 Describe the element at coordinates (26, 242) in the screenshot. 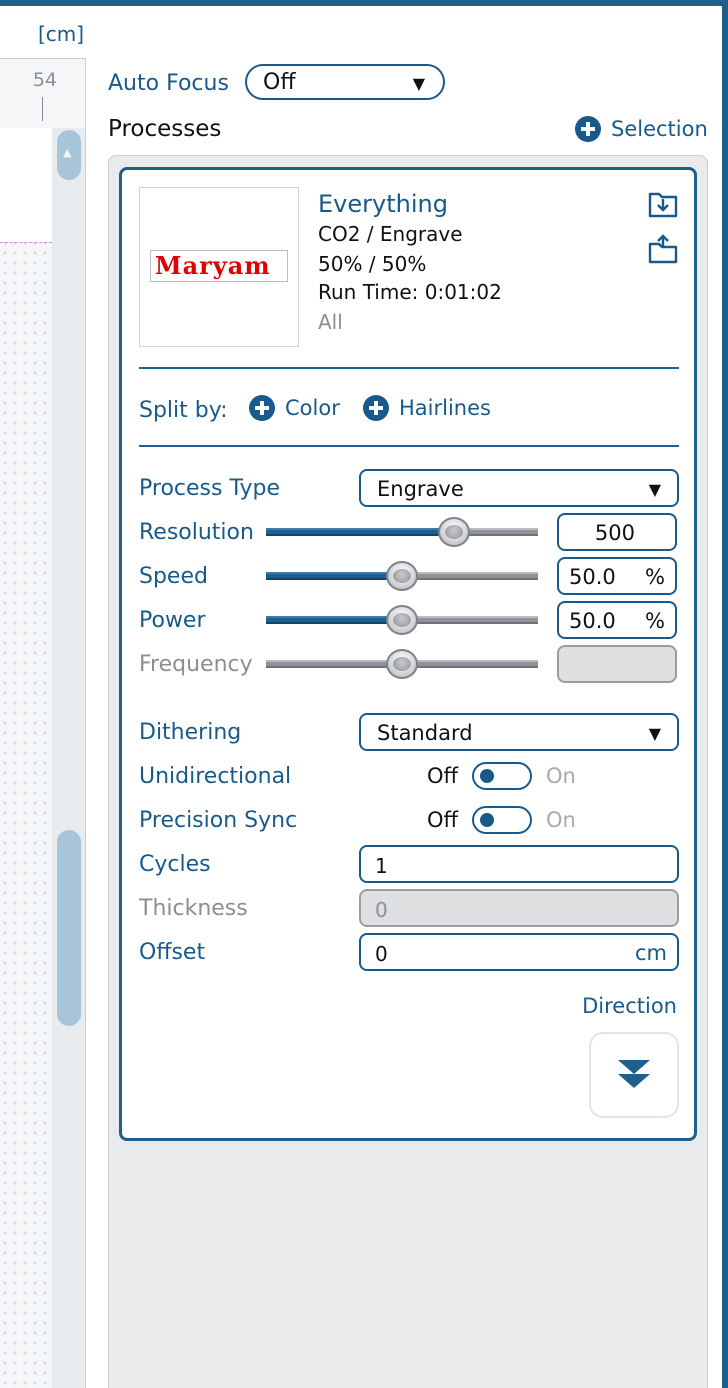

I see `work-area-boundary` at that location.